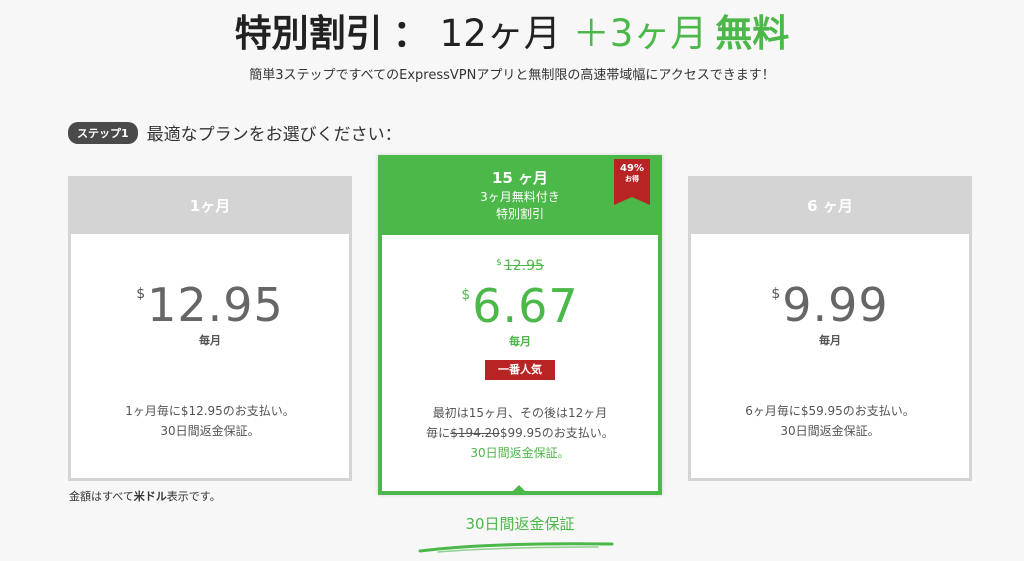  I want to click on footnote-suffix: 表示です。, so click(193, 496).